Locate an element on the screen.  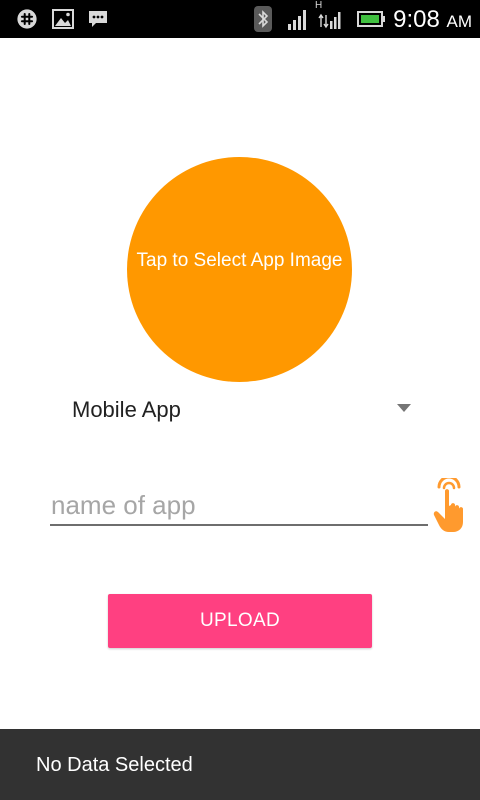
snackbar: No Data Selected is located at coordinates (240, 764).